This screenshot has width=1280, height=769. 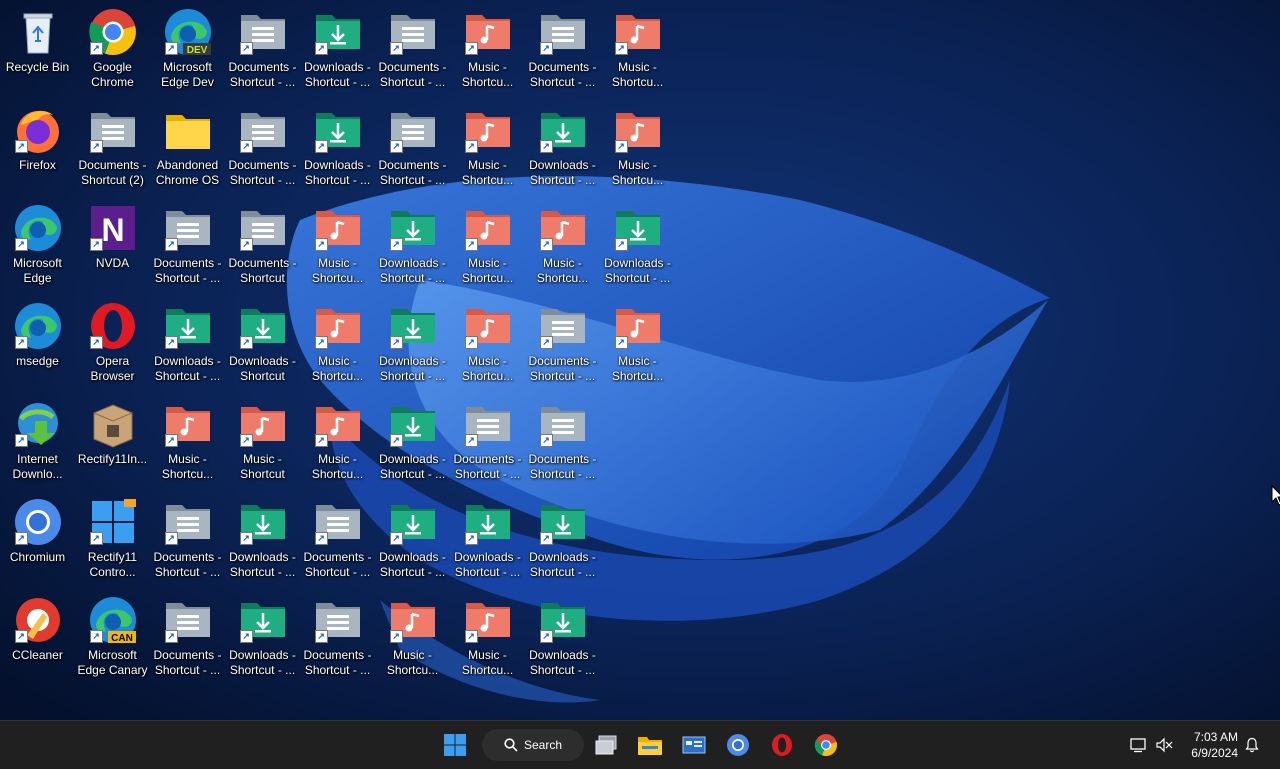 What do you see at coordinates (196, 50) in the screenshot?
I see `svg-text: DEV` at bounding box center [196, 50].